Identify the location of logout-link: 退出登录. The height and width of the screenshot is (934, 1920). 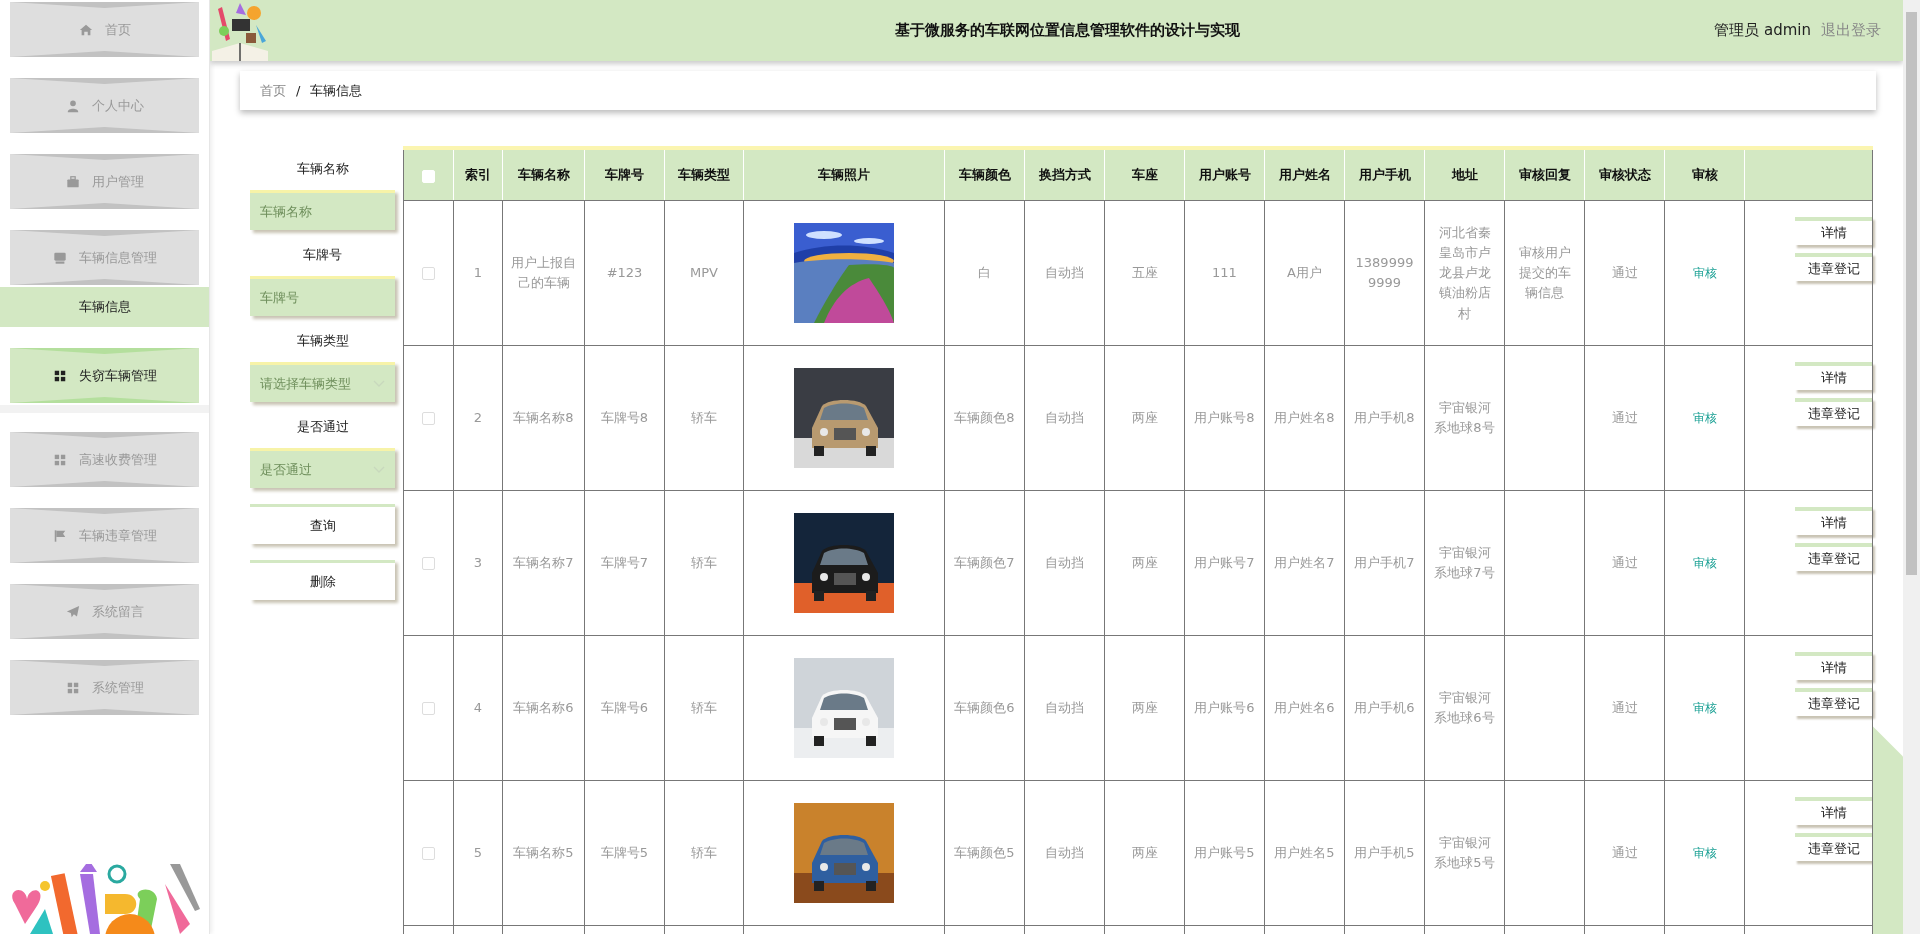
(1851, 30).